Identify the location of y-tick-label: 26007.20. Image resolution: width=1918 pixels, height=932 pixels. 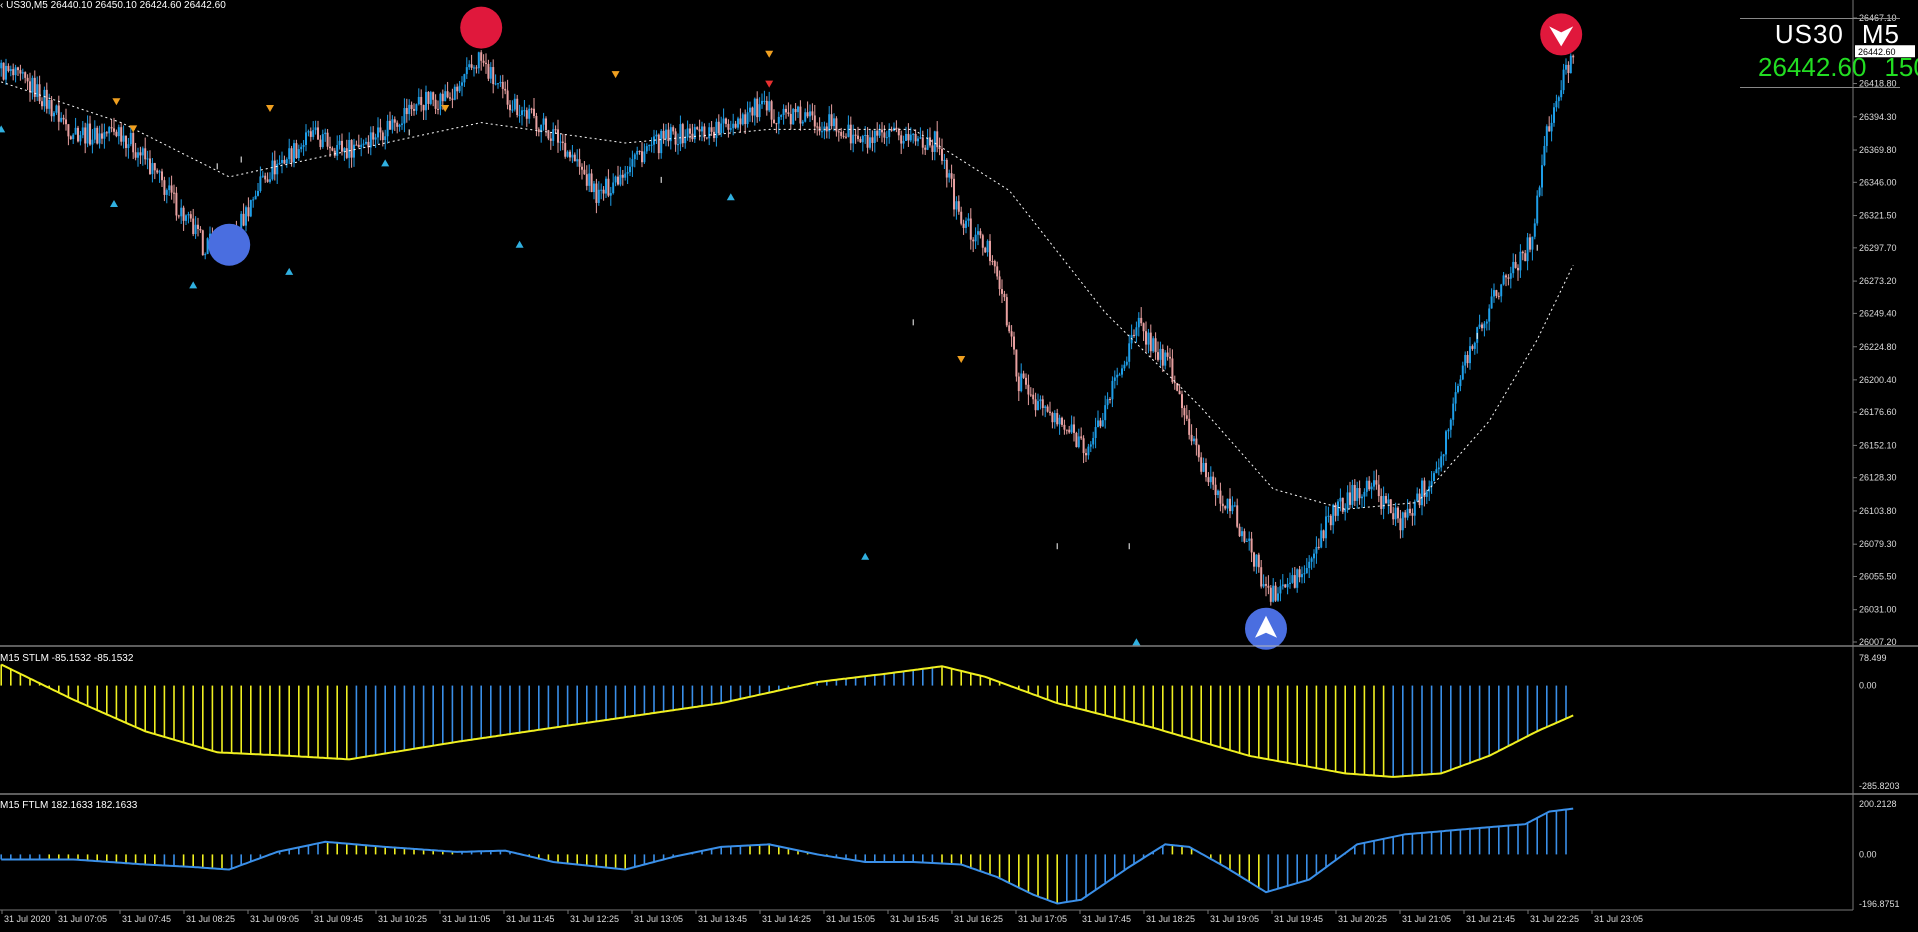
(1878, 642).